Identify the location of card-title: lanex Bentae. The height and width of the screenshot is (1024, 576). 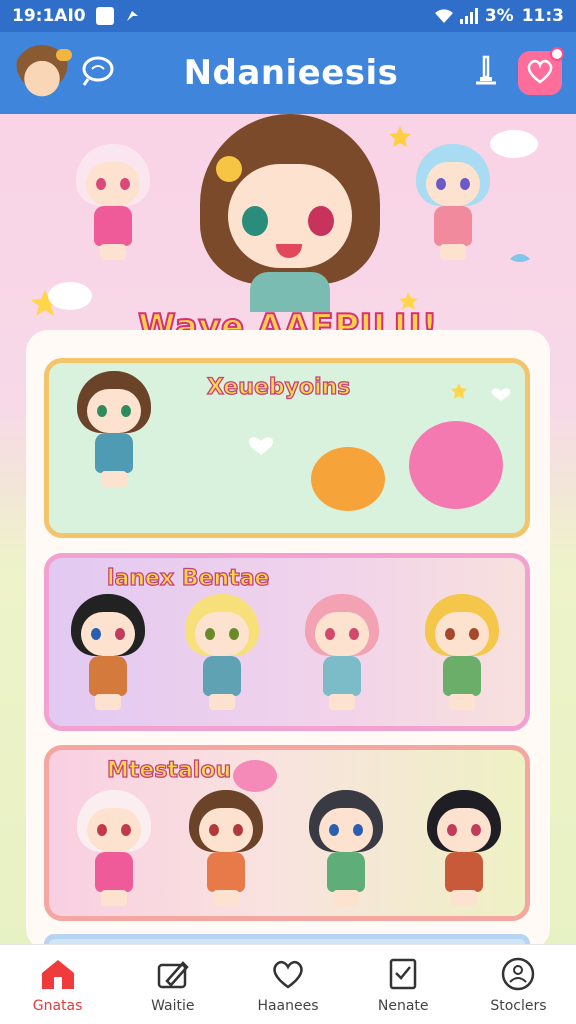
(188, 578).